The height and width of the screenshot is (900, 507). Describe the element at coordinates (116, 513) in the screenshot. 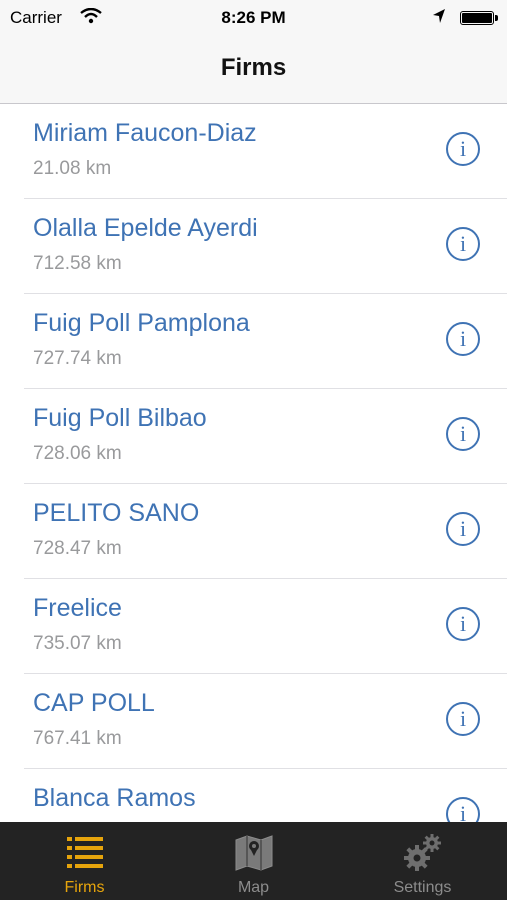

I see `firm-name: PELITO SANO` at that location.